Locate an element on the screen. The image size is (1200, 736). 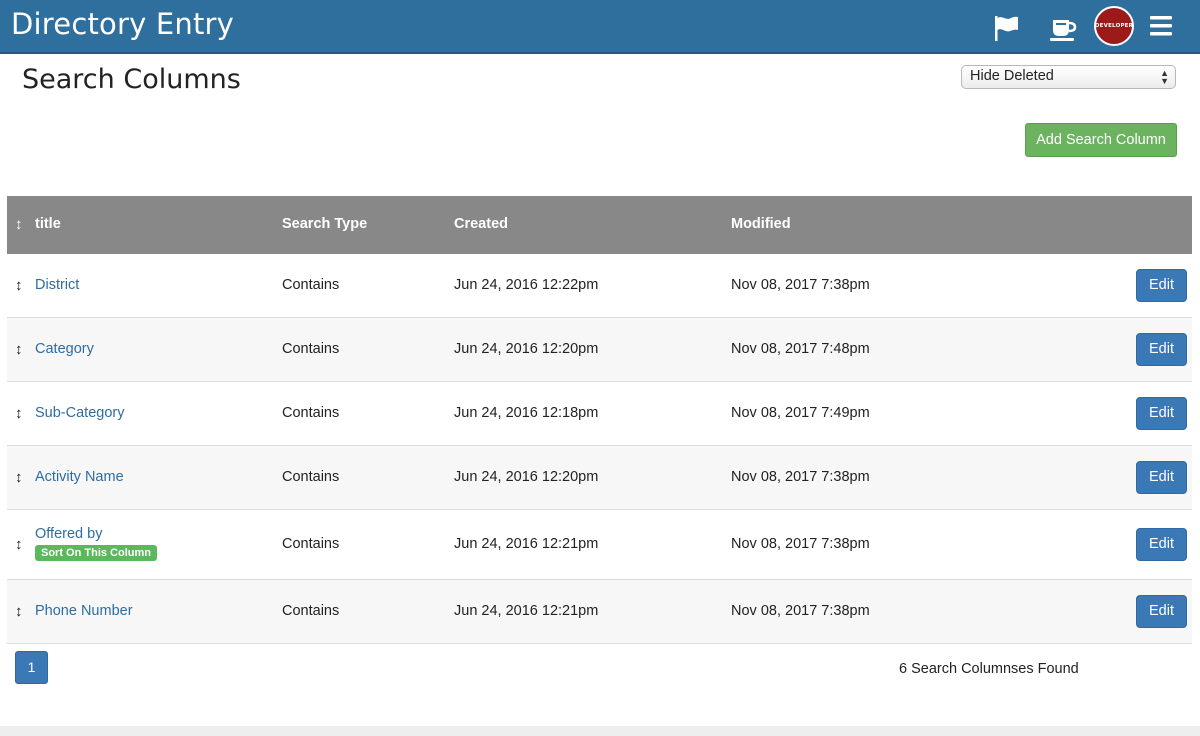
filter-selected-value: Hide Deleted is located at coordinates (1012, 76).